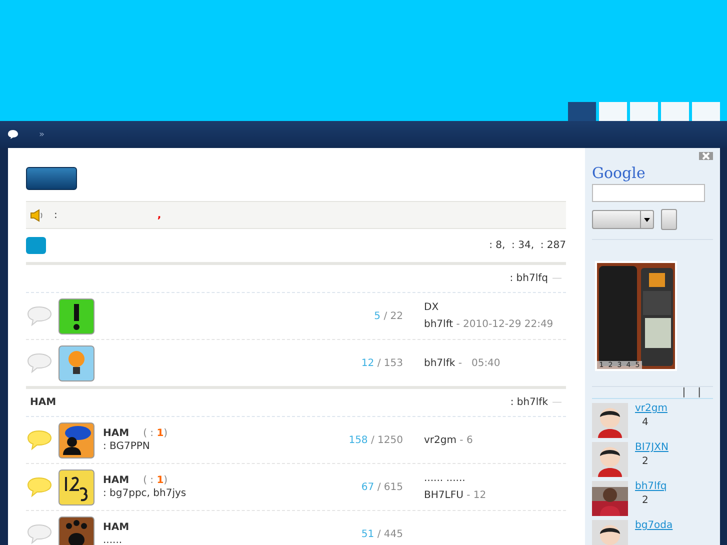 This screenshot has height=545, width=727. What do you see at coordinates (529, 278) in the screenshot?
I see `section-moderator: : bh7lfq` at bounding box center [529, 278].